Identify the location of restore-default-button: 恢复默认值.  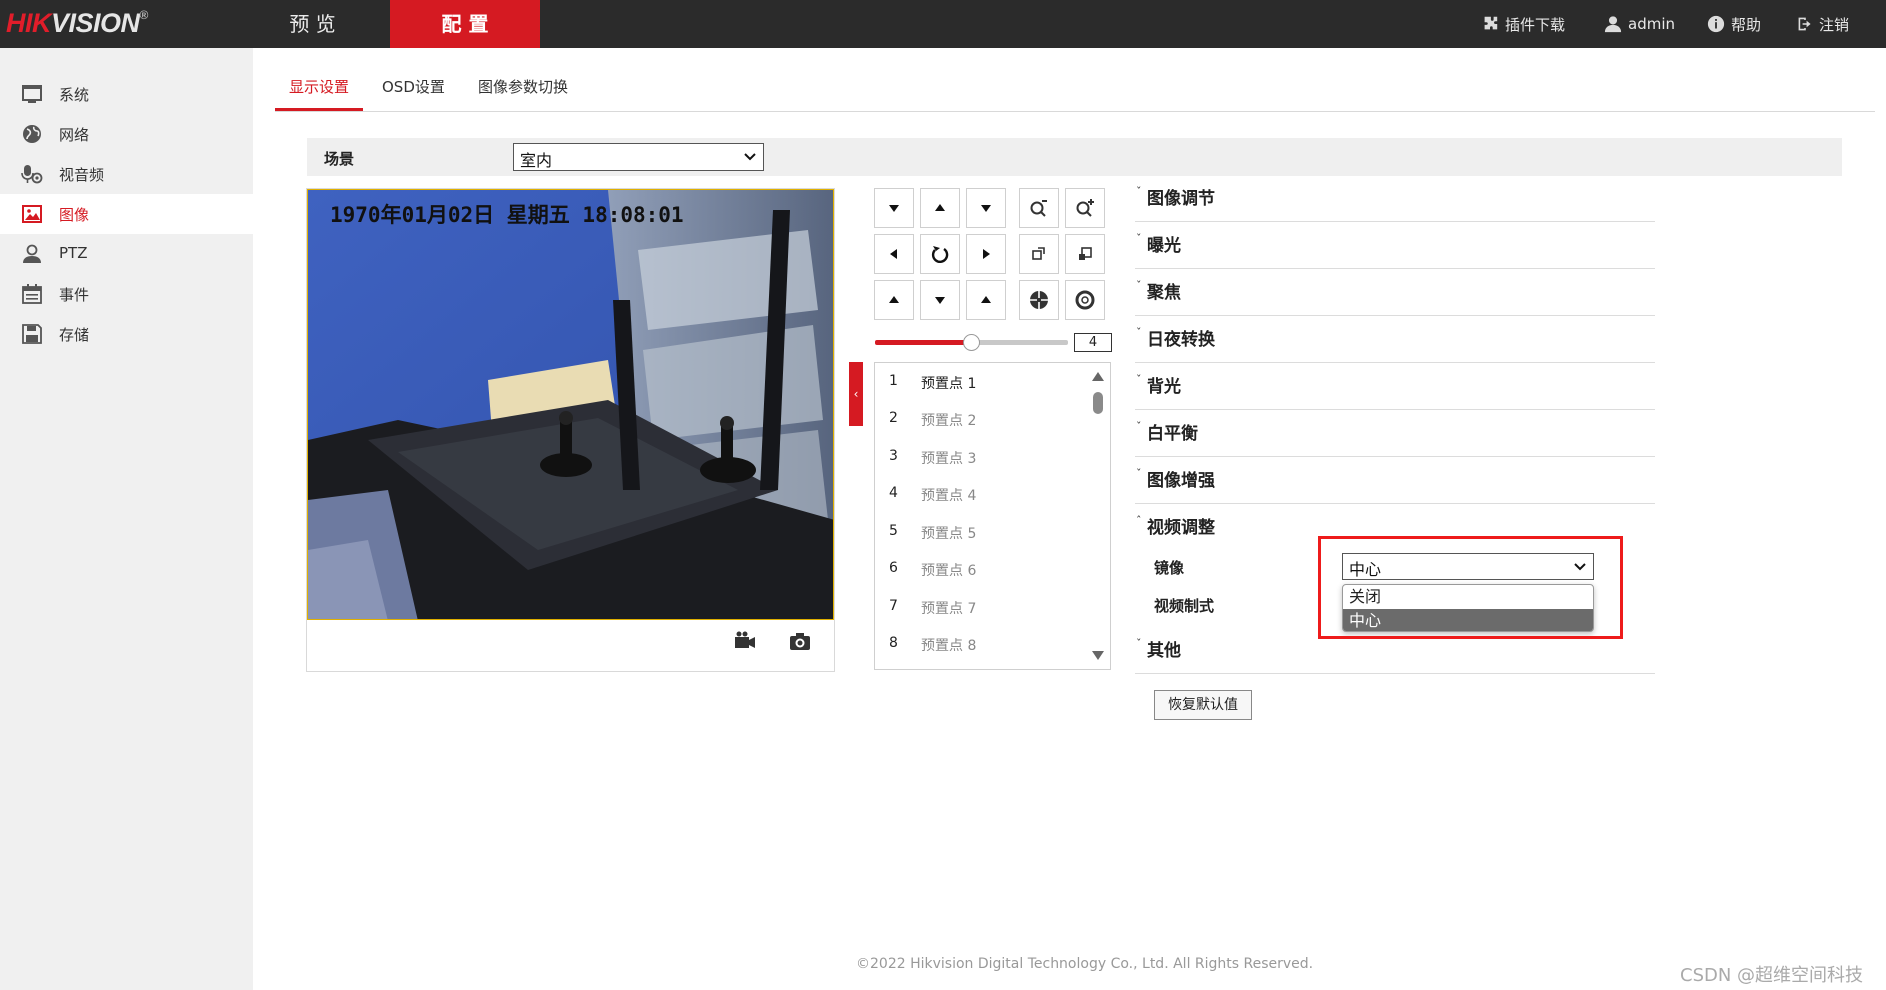
(1203, 705).